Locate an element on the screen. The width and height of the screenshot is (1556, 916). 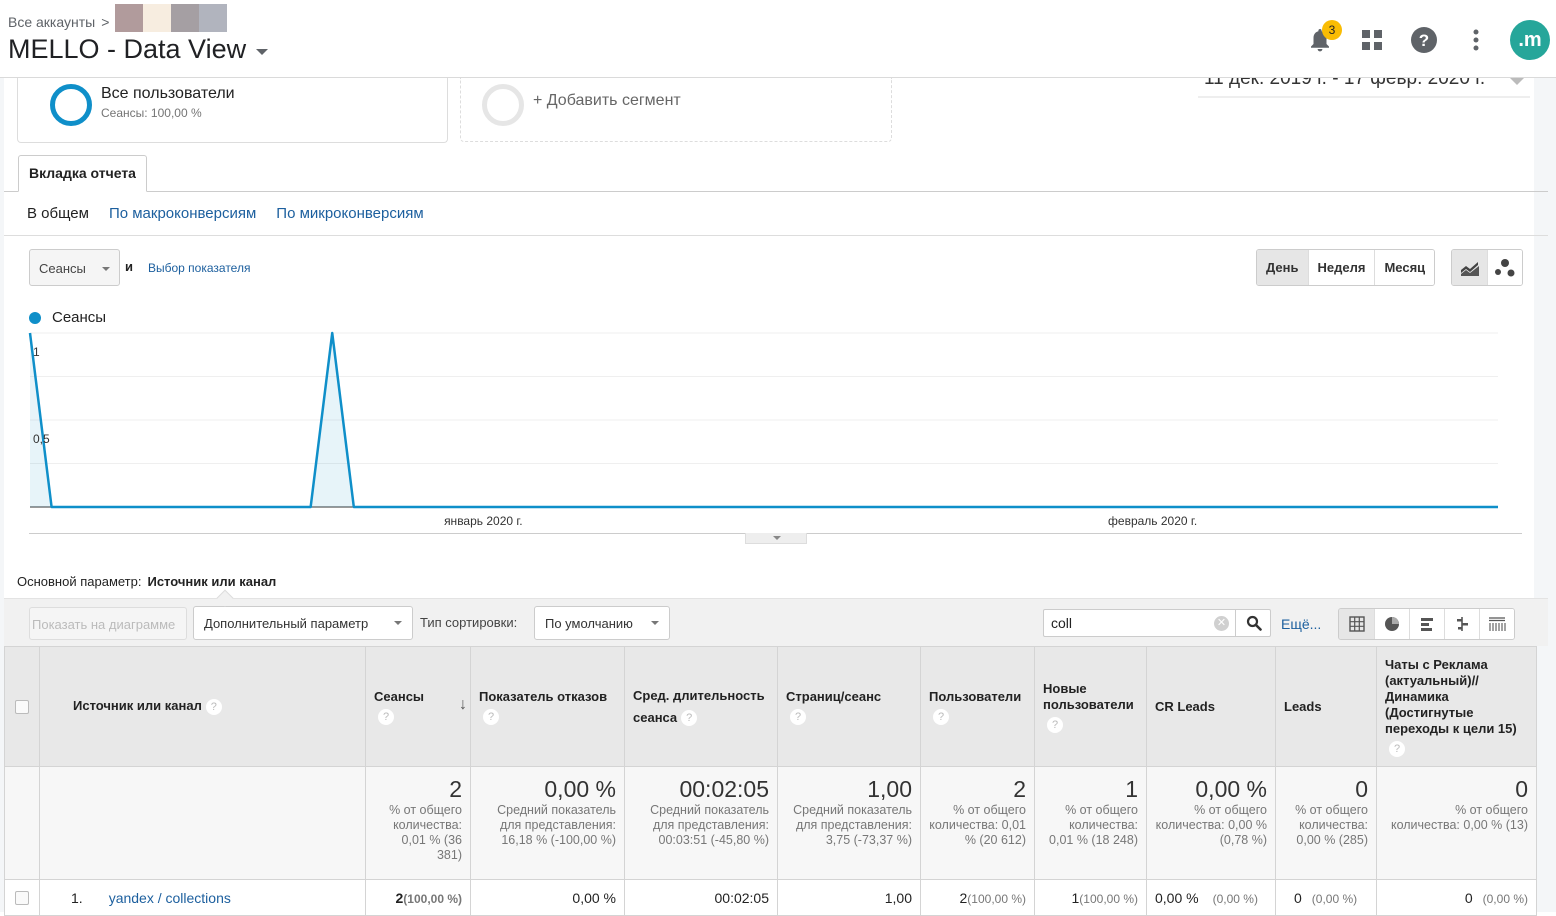
row-checkbox is located at coordinates (22, 897).